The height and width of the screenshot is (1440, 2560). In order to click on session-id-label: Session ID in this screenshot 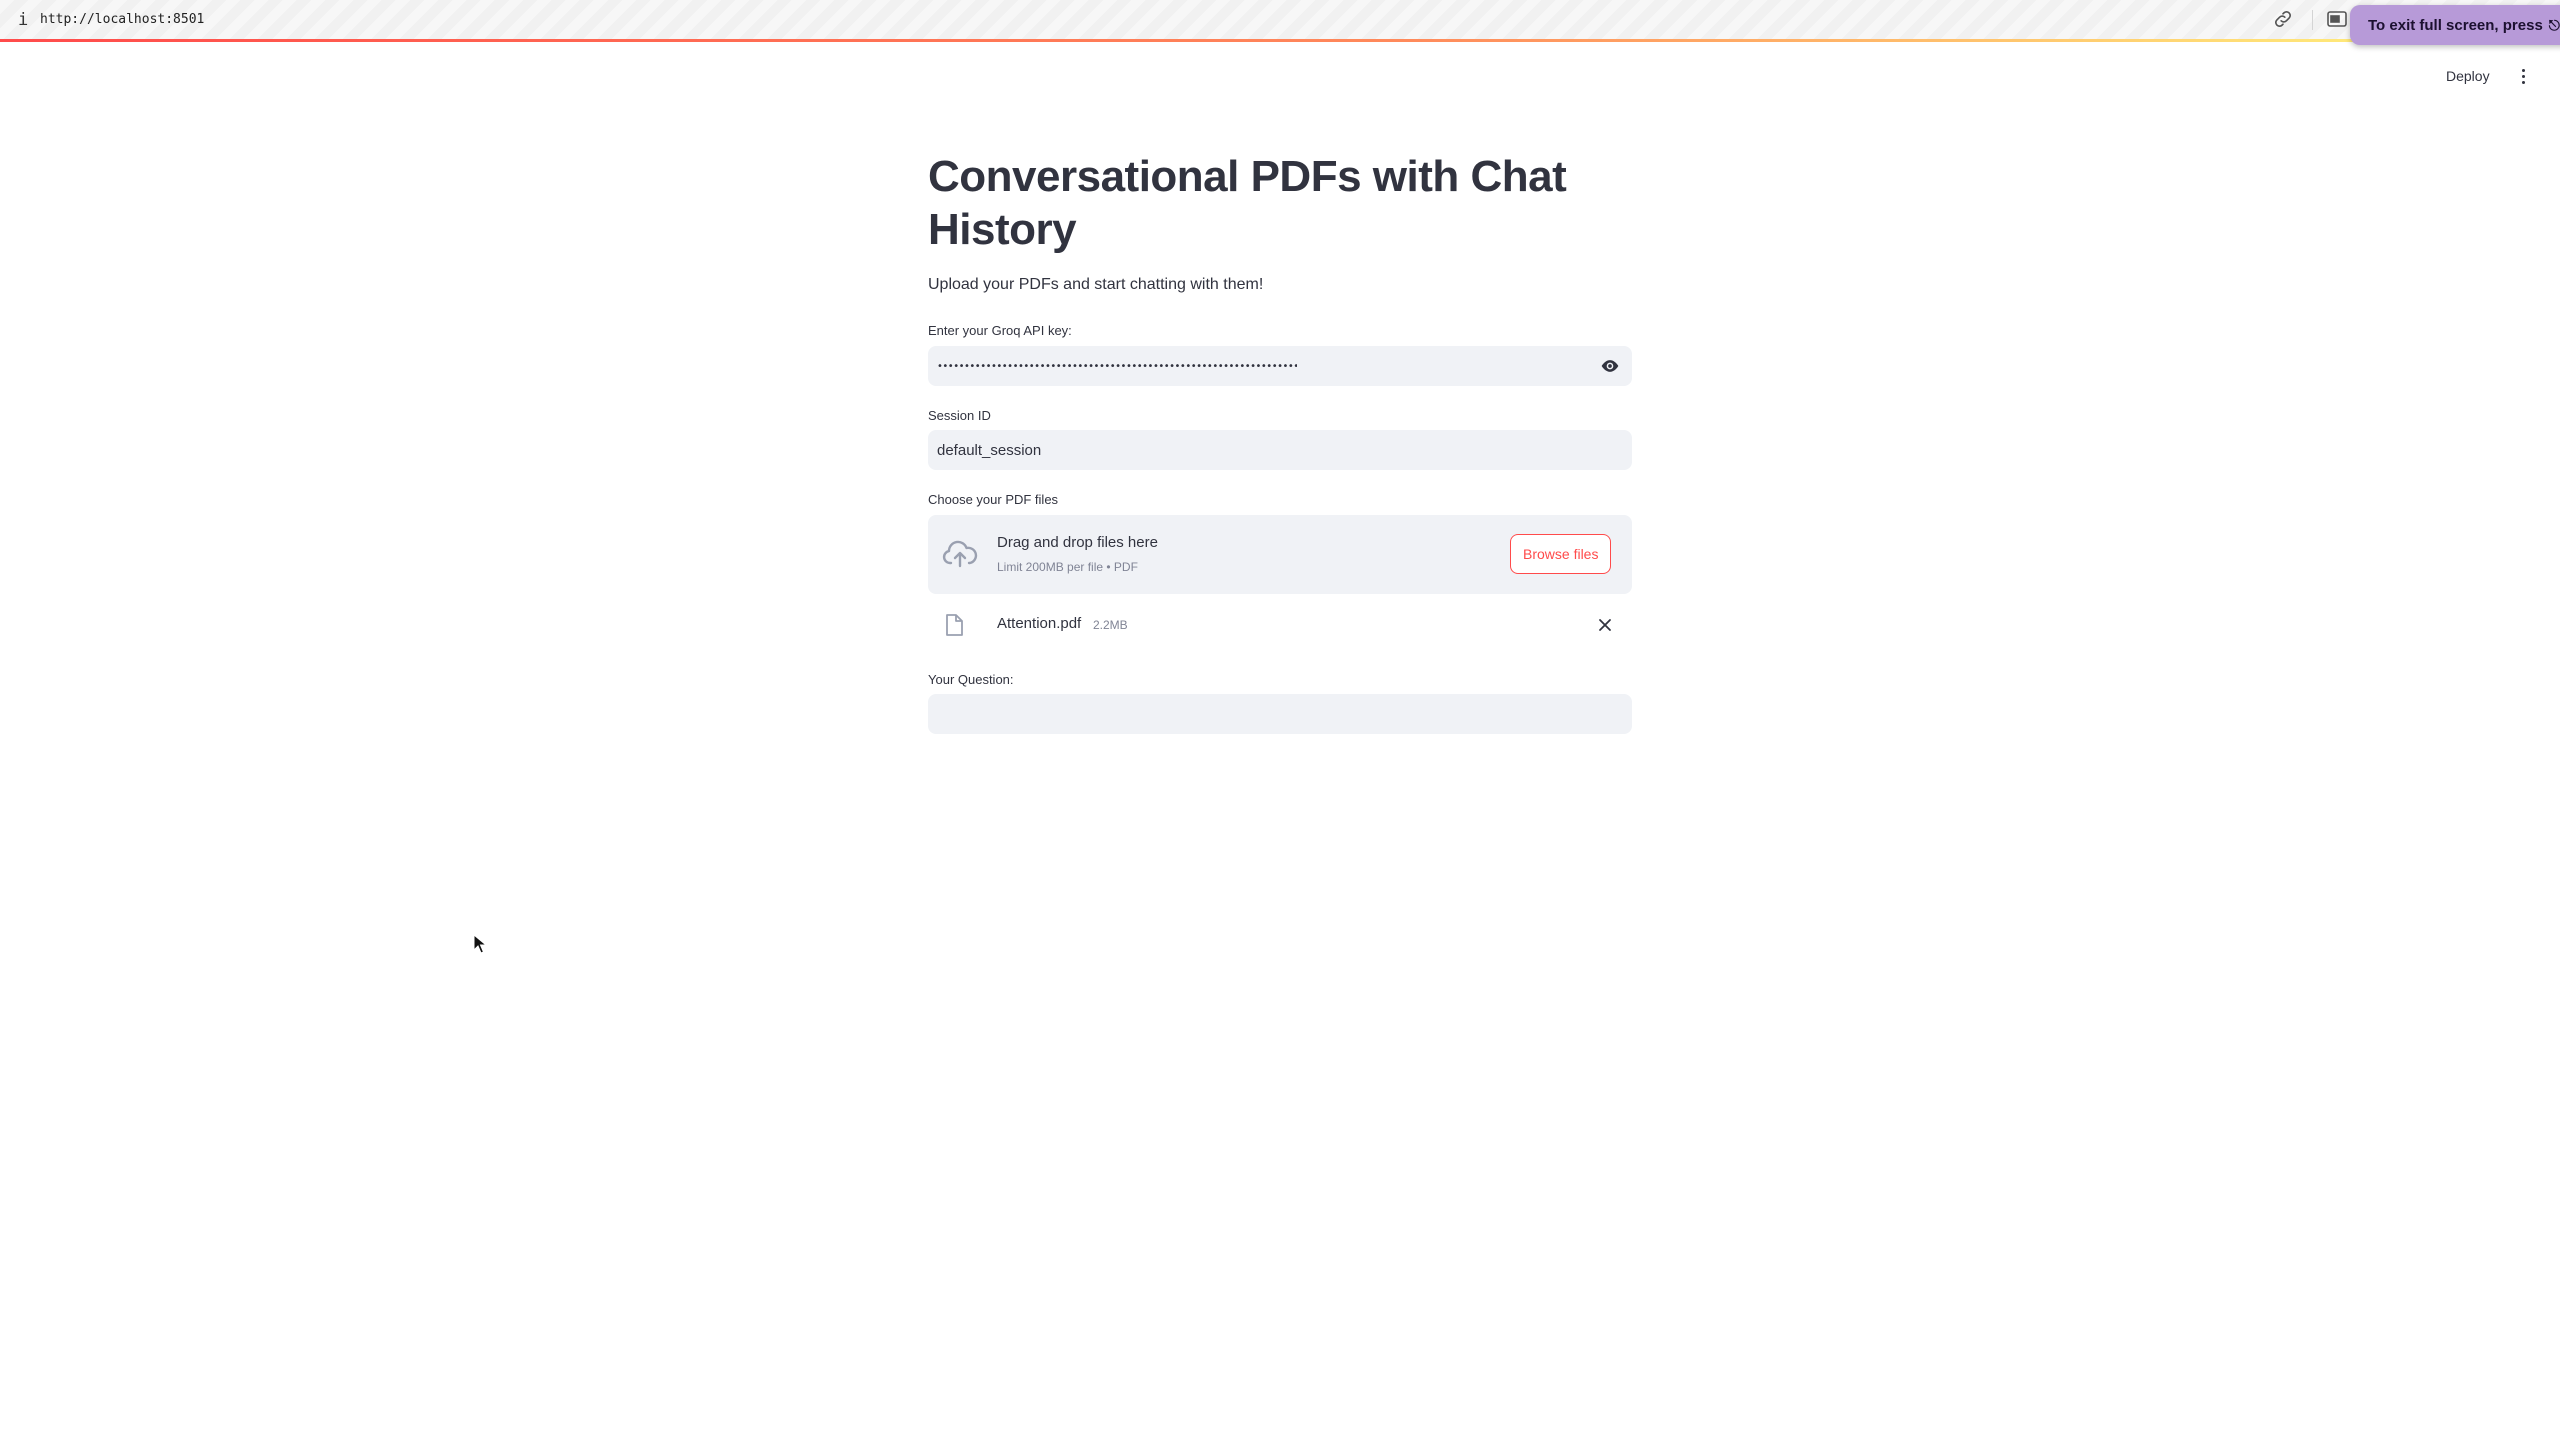, I will do `click(959, 415)`.